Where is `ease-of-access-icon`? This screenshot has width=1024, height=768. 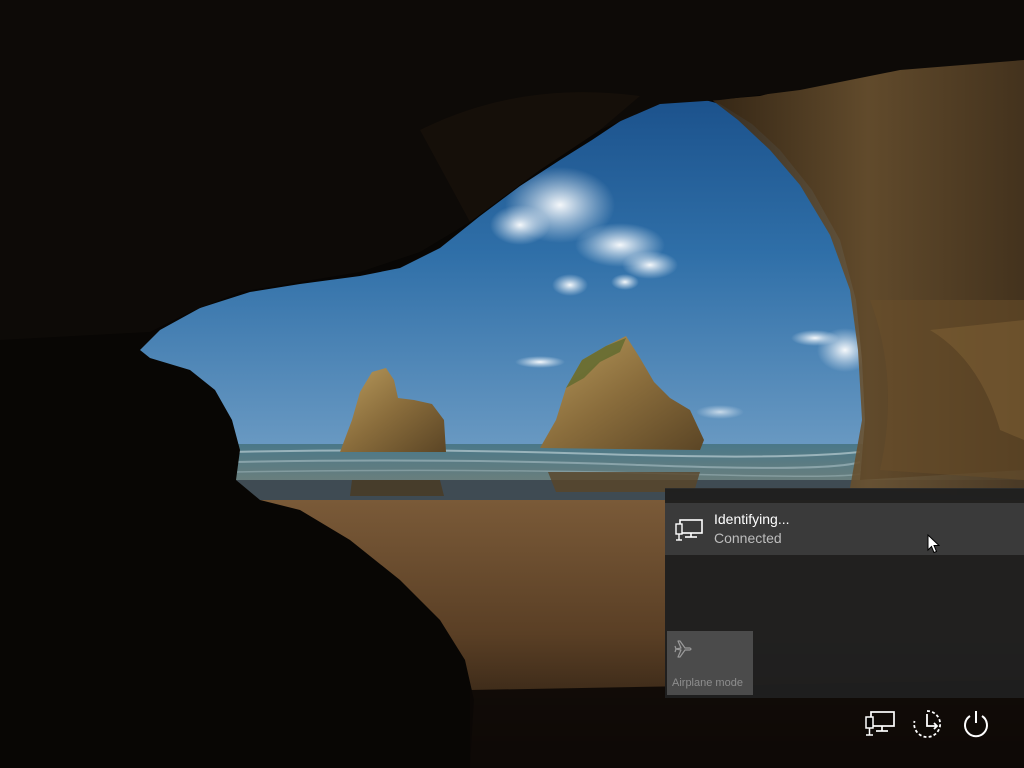
ease-of-access-icon is located at coordinates (927, 724).